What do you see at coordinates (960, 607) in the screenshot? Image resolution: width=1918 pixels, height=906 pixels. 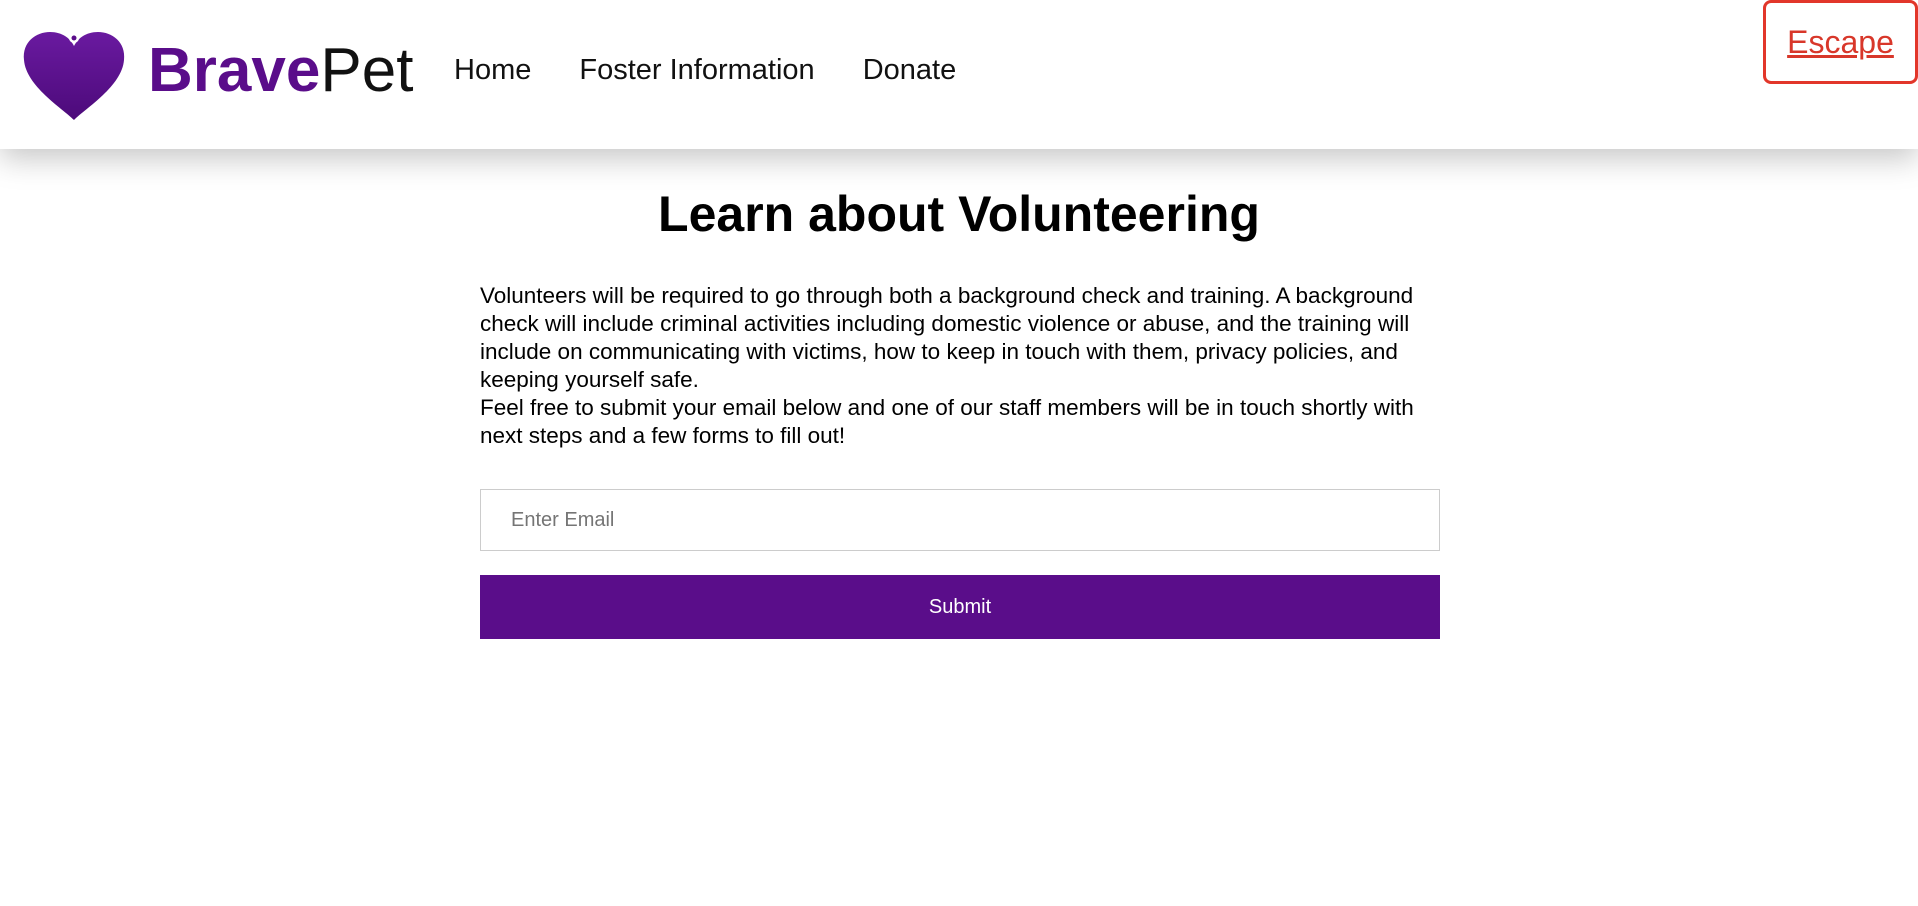 I see `submit-button: Submit` at bounding box center [960, 607].